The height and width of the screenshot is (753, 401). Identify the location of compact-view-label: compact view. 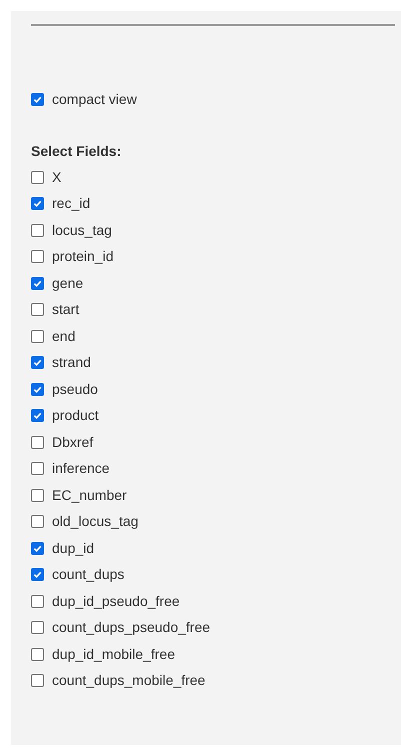
(94, 99).